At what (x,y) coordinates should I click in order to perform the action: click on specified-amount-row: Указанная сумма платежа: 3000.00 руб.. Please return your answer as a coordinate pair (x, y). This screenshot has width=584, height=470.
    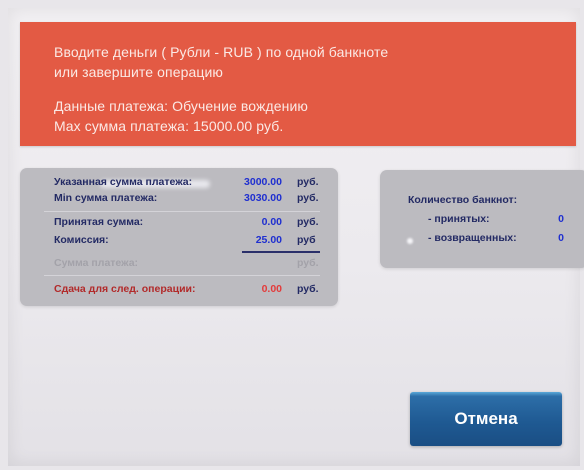
    Looking at the image, I should click on (179, 183).